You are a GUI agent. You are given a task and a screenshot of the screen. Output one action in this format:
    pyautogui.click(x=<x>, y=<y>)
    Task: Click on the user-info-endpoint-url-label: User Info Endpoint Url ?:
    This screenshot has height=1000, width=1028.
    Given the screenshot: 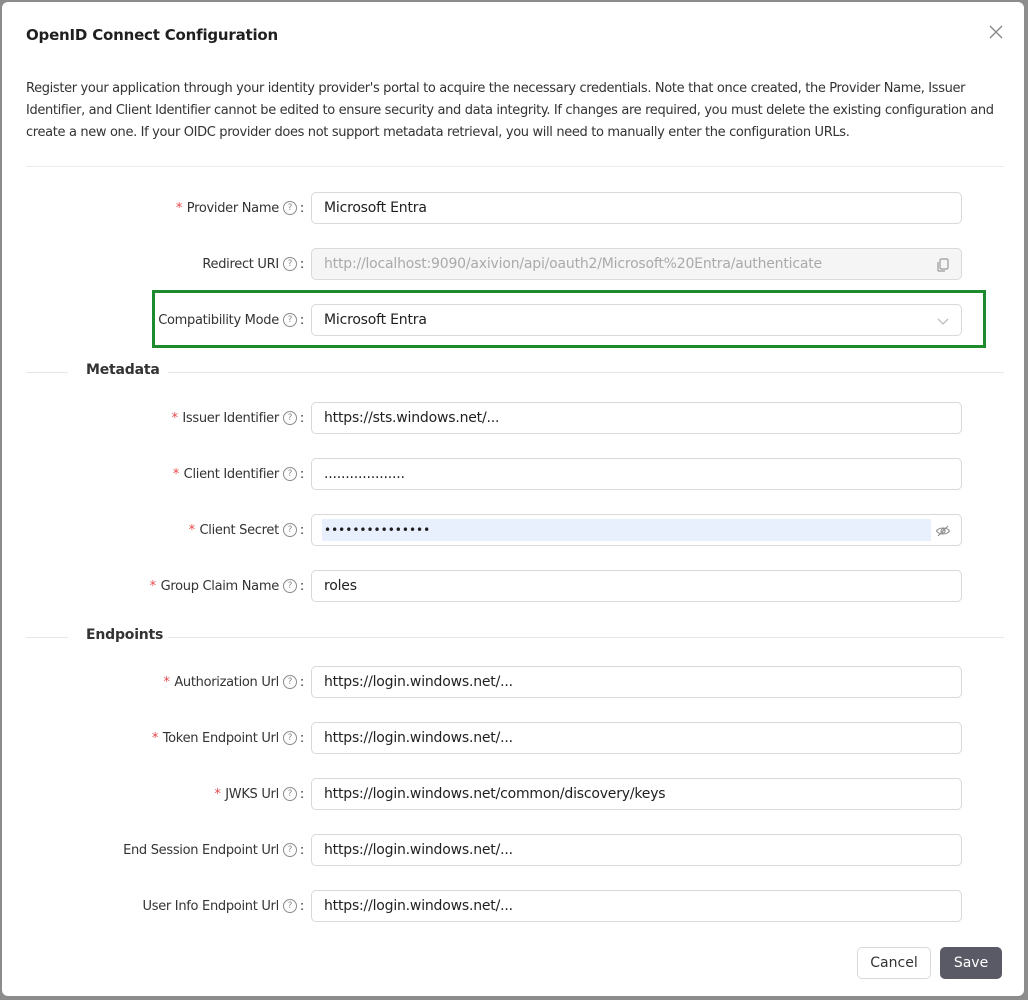 What is the action you would take?
    pyautogui.click(x=223, y=906)
    